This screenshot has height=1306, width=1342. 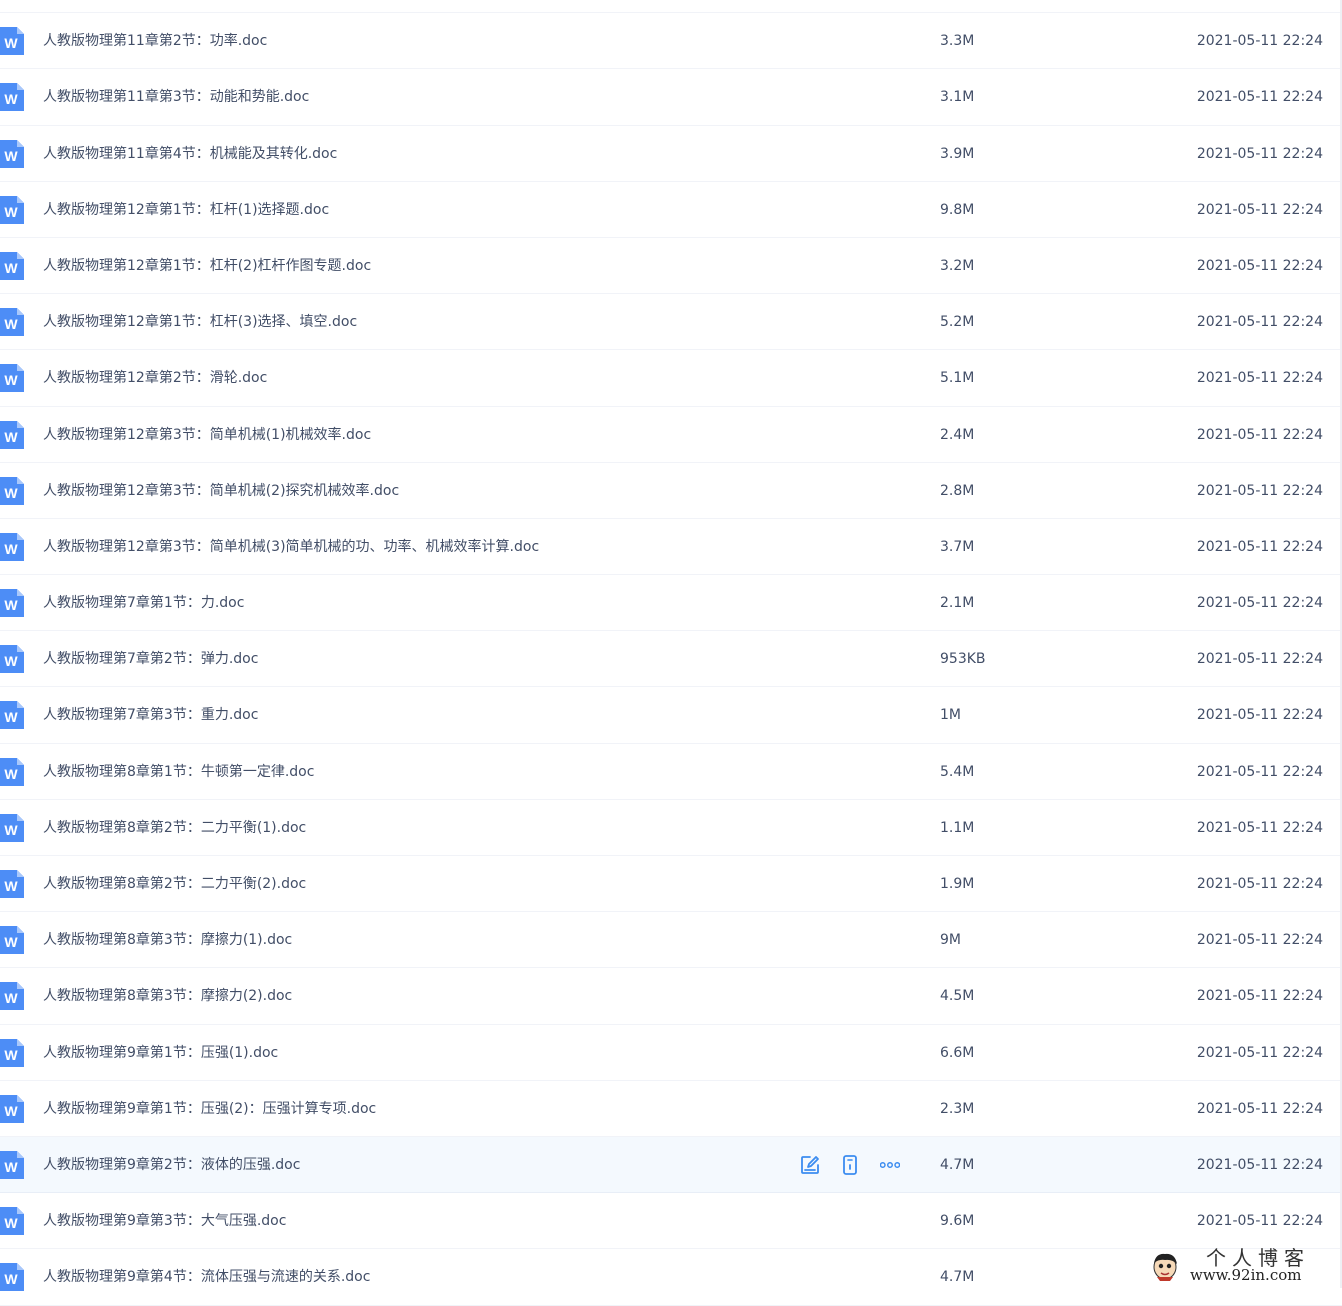 What do you see at coordinates (174, 828) in the screenshot?
I see `file-name-link: 人教版物理第8章第2节：二力平衡(1).doc` at bounding box center [174, 828].